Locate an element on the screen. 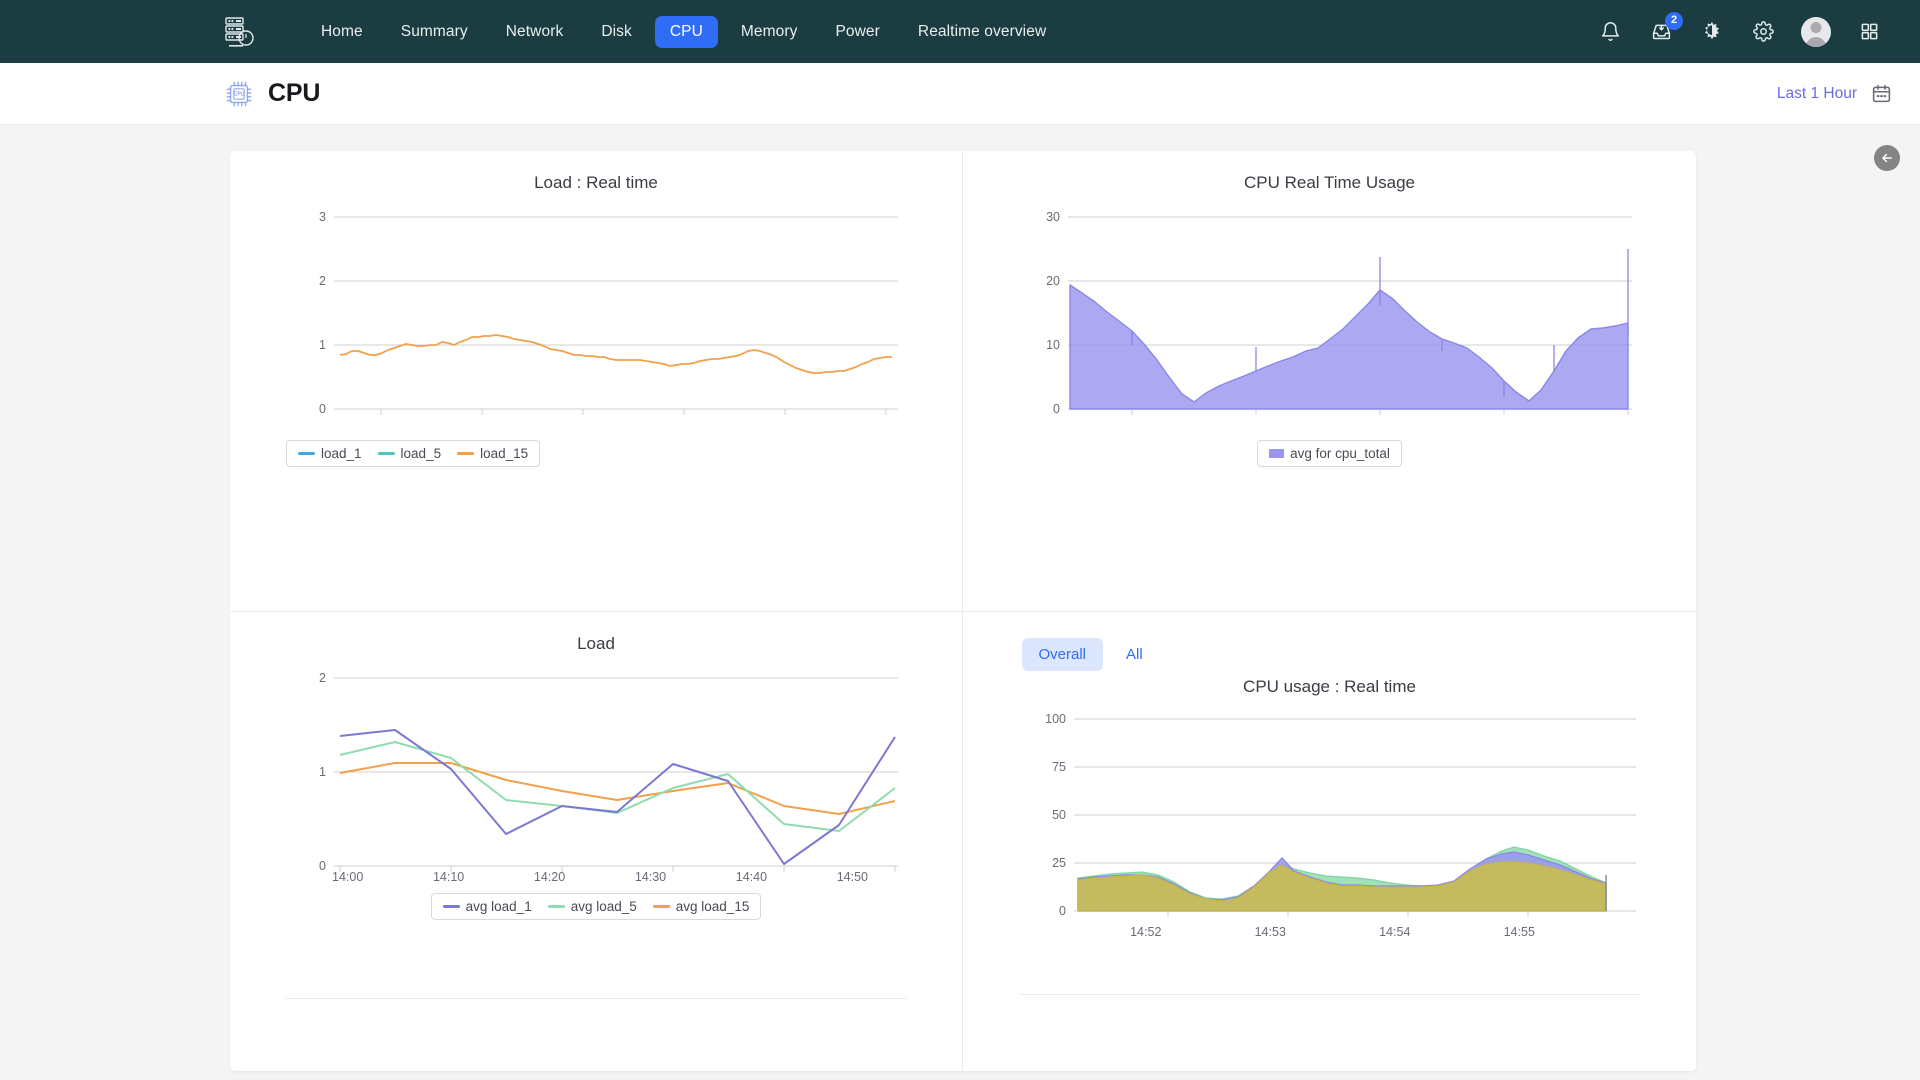  x-tick: 14:10 is located at coordinates (448, 876).